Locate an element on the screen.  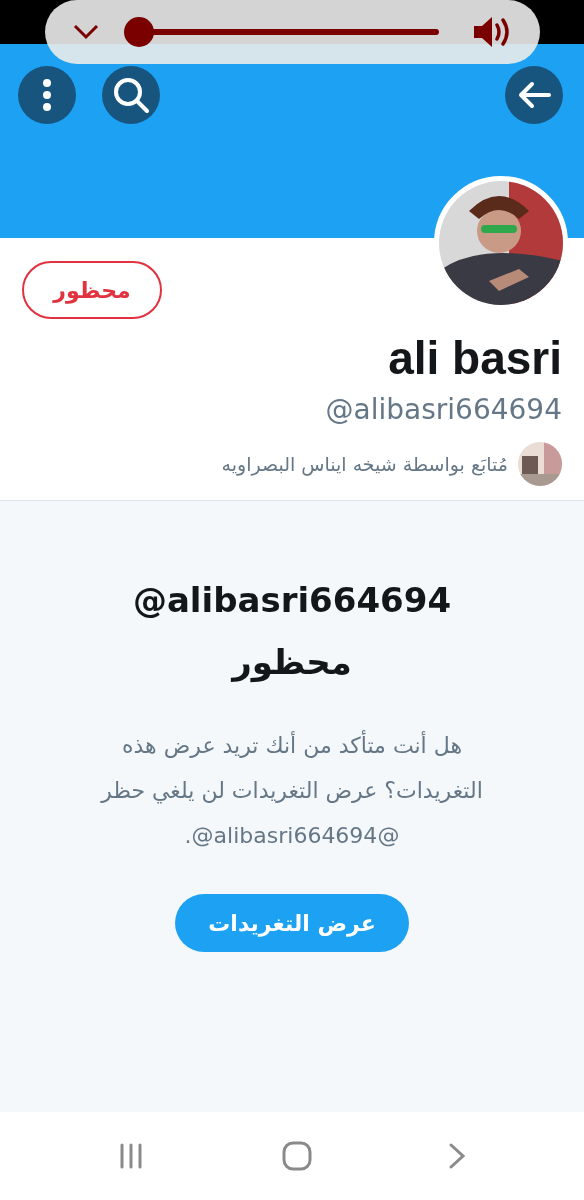
profile-handle: @alibasri664694 is located at coordinates (443, 409).